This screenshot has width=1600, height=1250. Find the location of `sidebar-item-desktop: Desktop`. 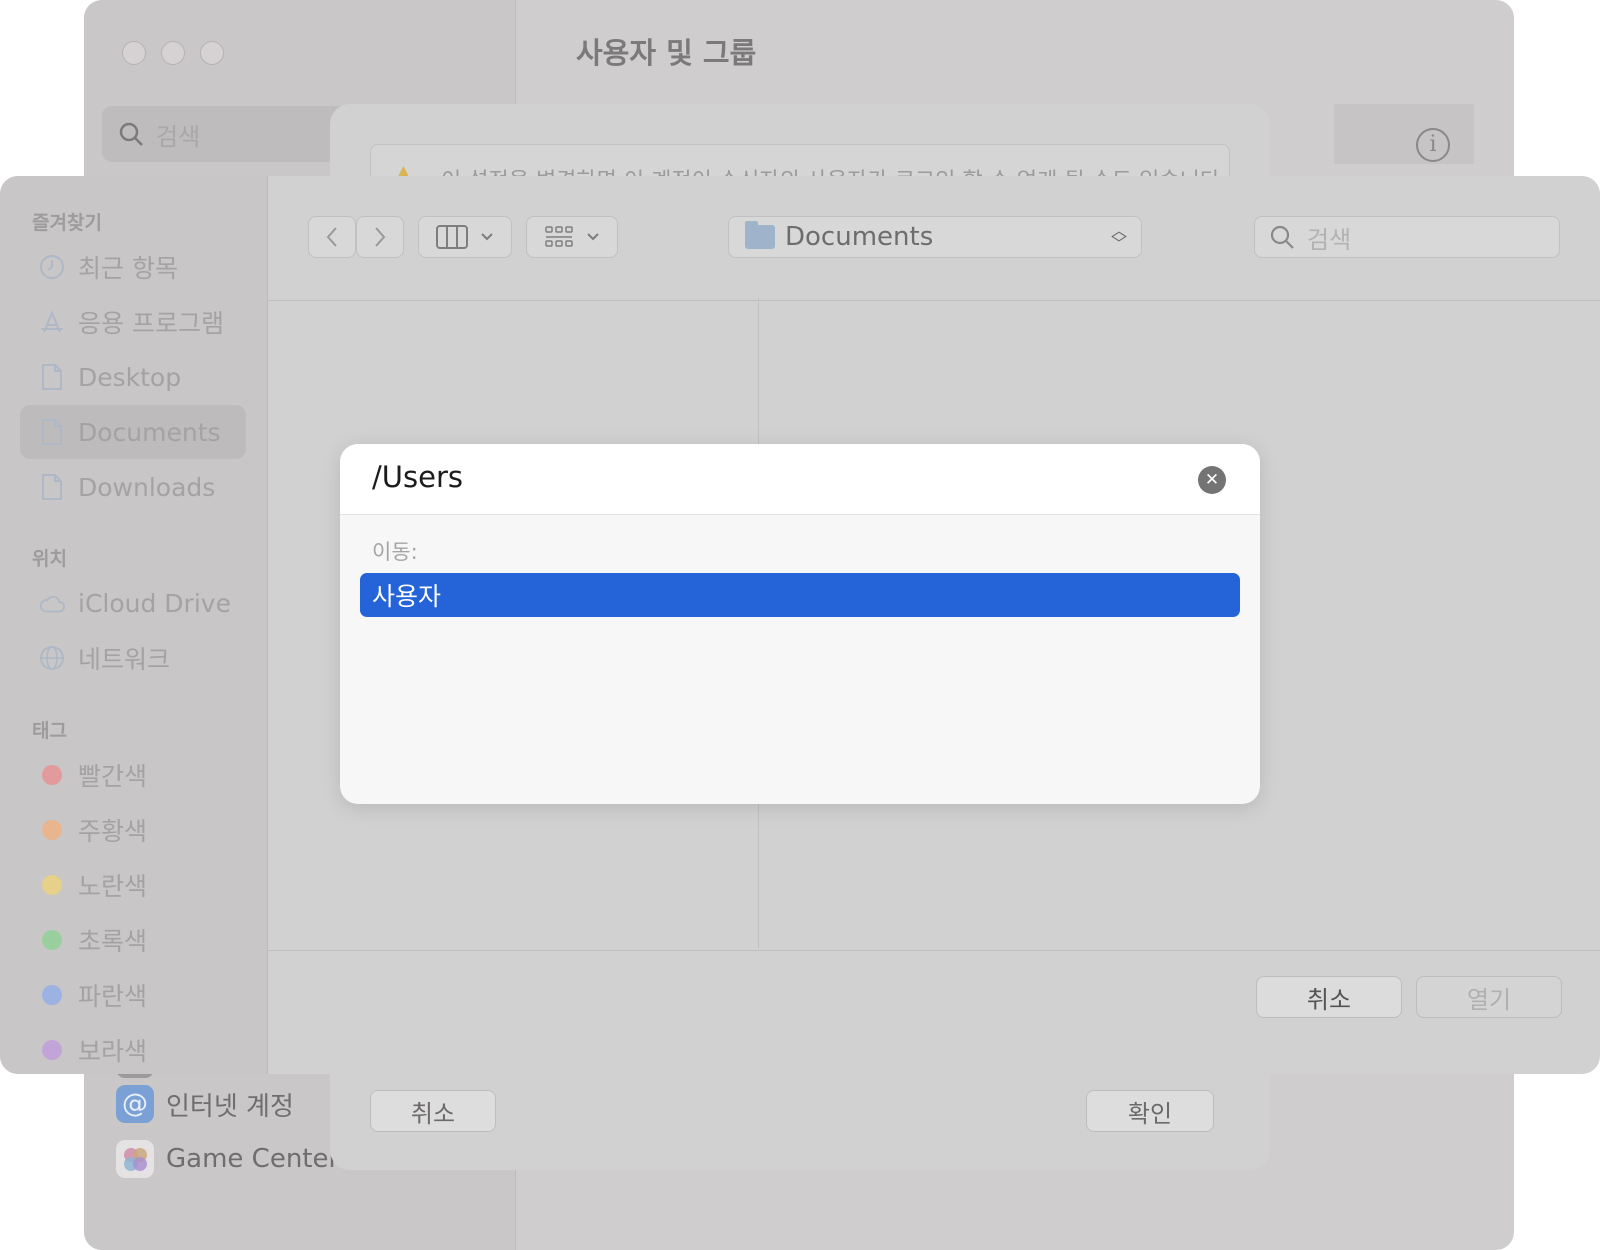

sidebar-item-desktop: Desktop is located at coordinates (133, 377).